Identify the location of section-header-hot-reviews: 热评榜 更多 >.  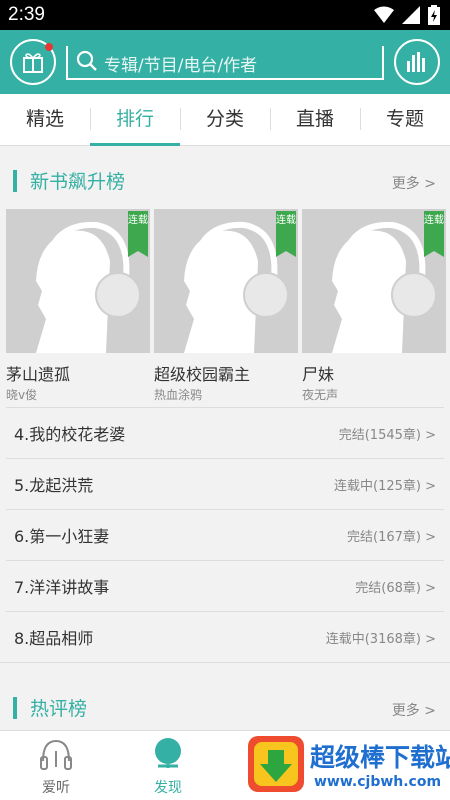
(225, 702).